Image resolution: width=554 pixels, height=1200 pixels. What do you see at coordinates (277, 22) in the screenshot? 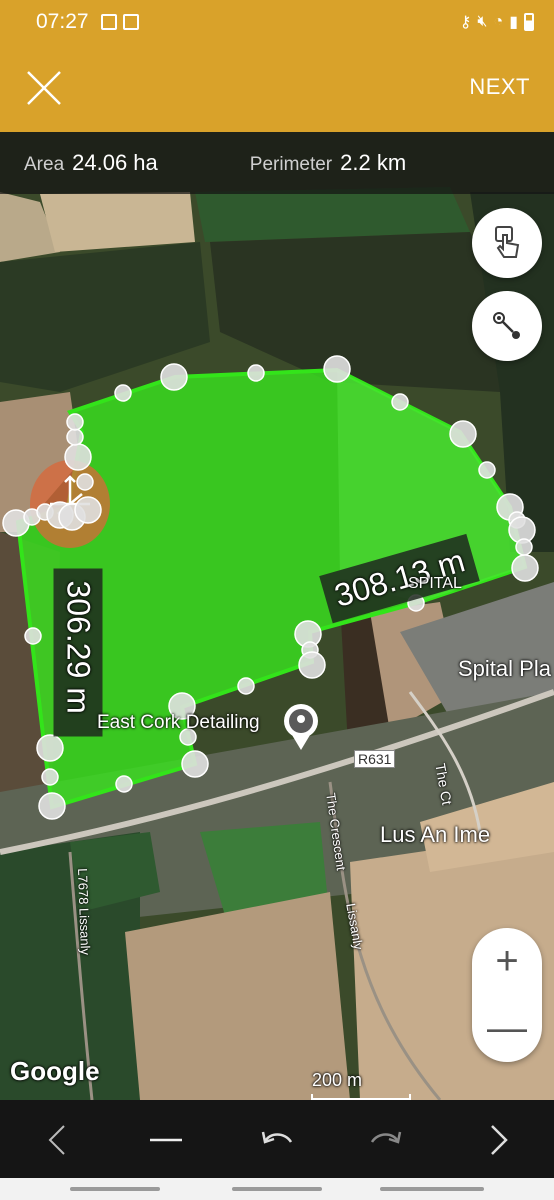
I see `status-bar: 07:27 ⚷ 🔇︎ ◔ ▮` at bounding box center [277, 22].